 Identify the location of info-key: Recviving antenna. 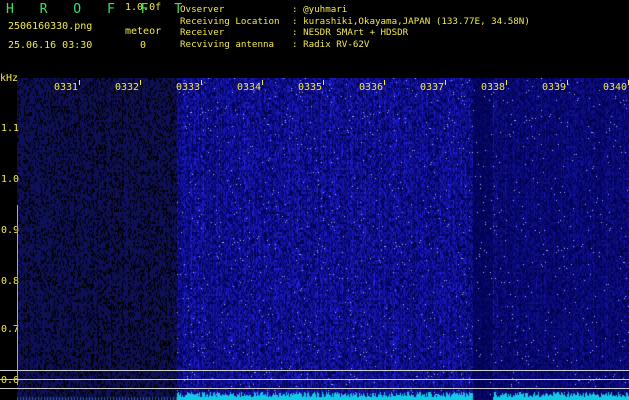
(227, 44).